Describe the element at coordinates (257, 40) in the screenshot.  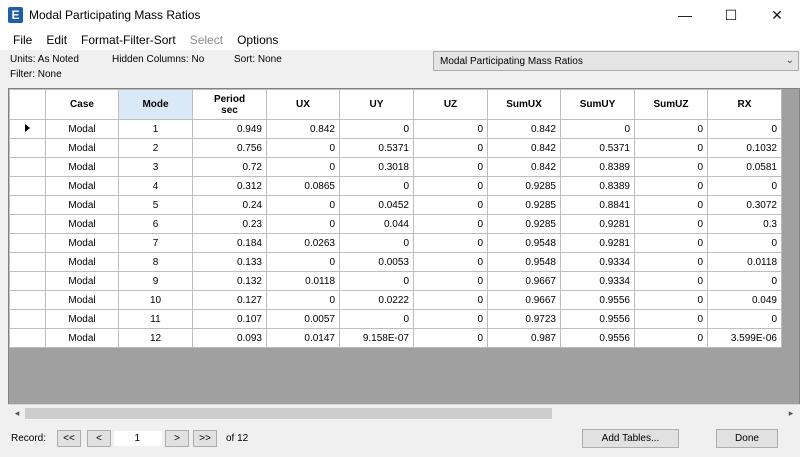
I see `menu-options: Options` at that location.